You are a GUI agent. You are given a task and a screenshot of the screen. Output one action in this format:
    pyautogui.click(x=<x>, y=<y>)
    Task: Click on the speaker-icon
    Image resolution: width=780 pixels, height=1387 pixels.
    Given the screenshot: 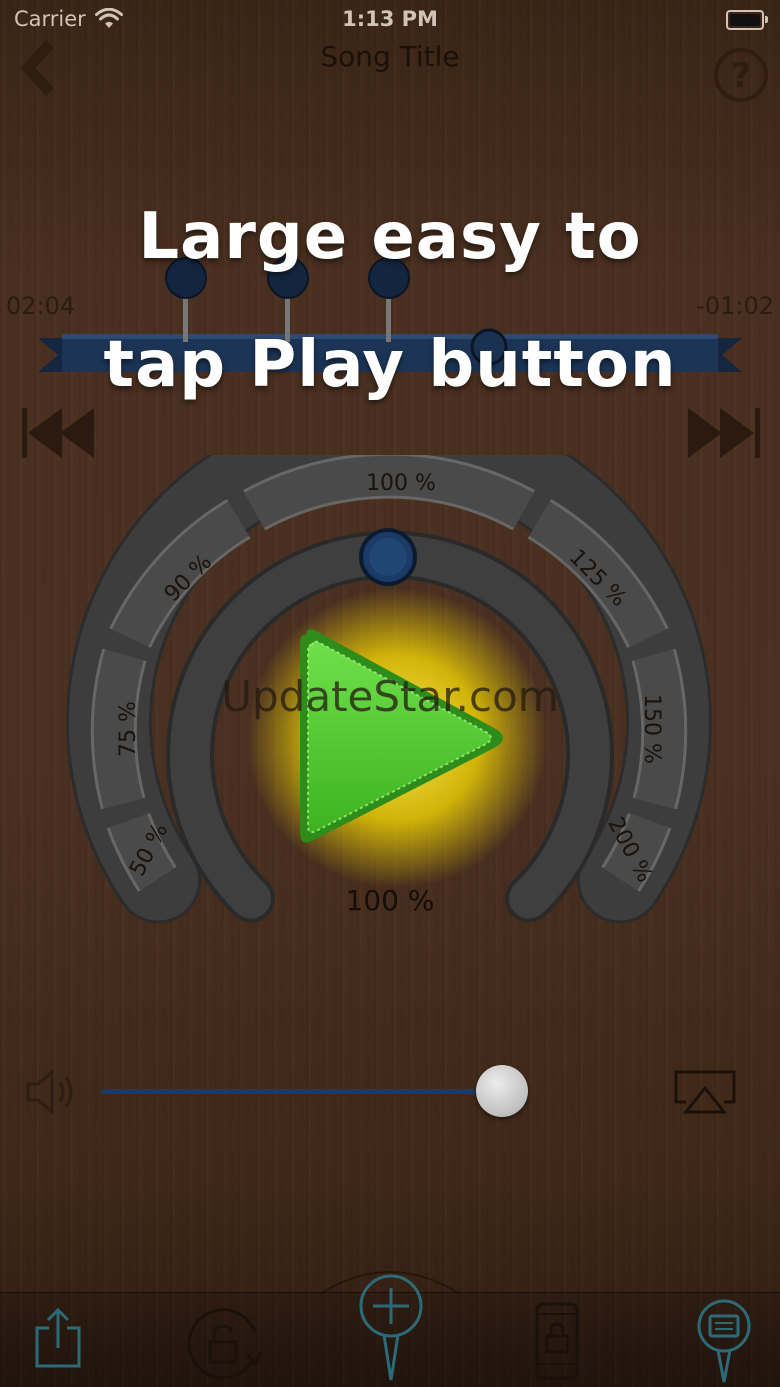 What is the action you would take?
    pyautogui.click(x=49, y=1092)
    